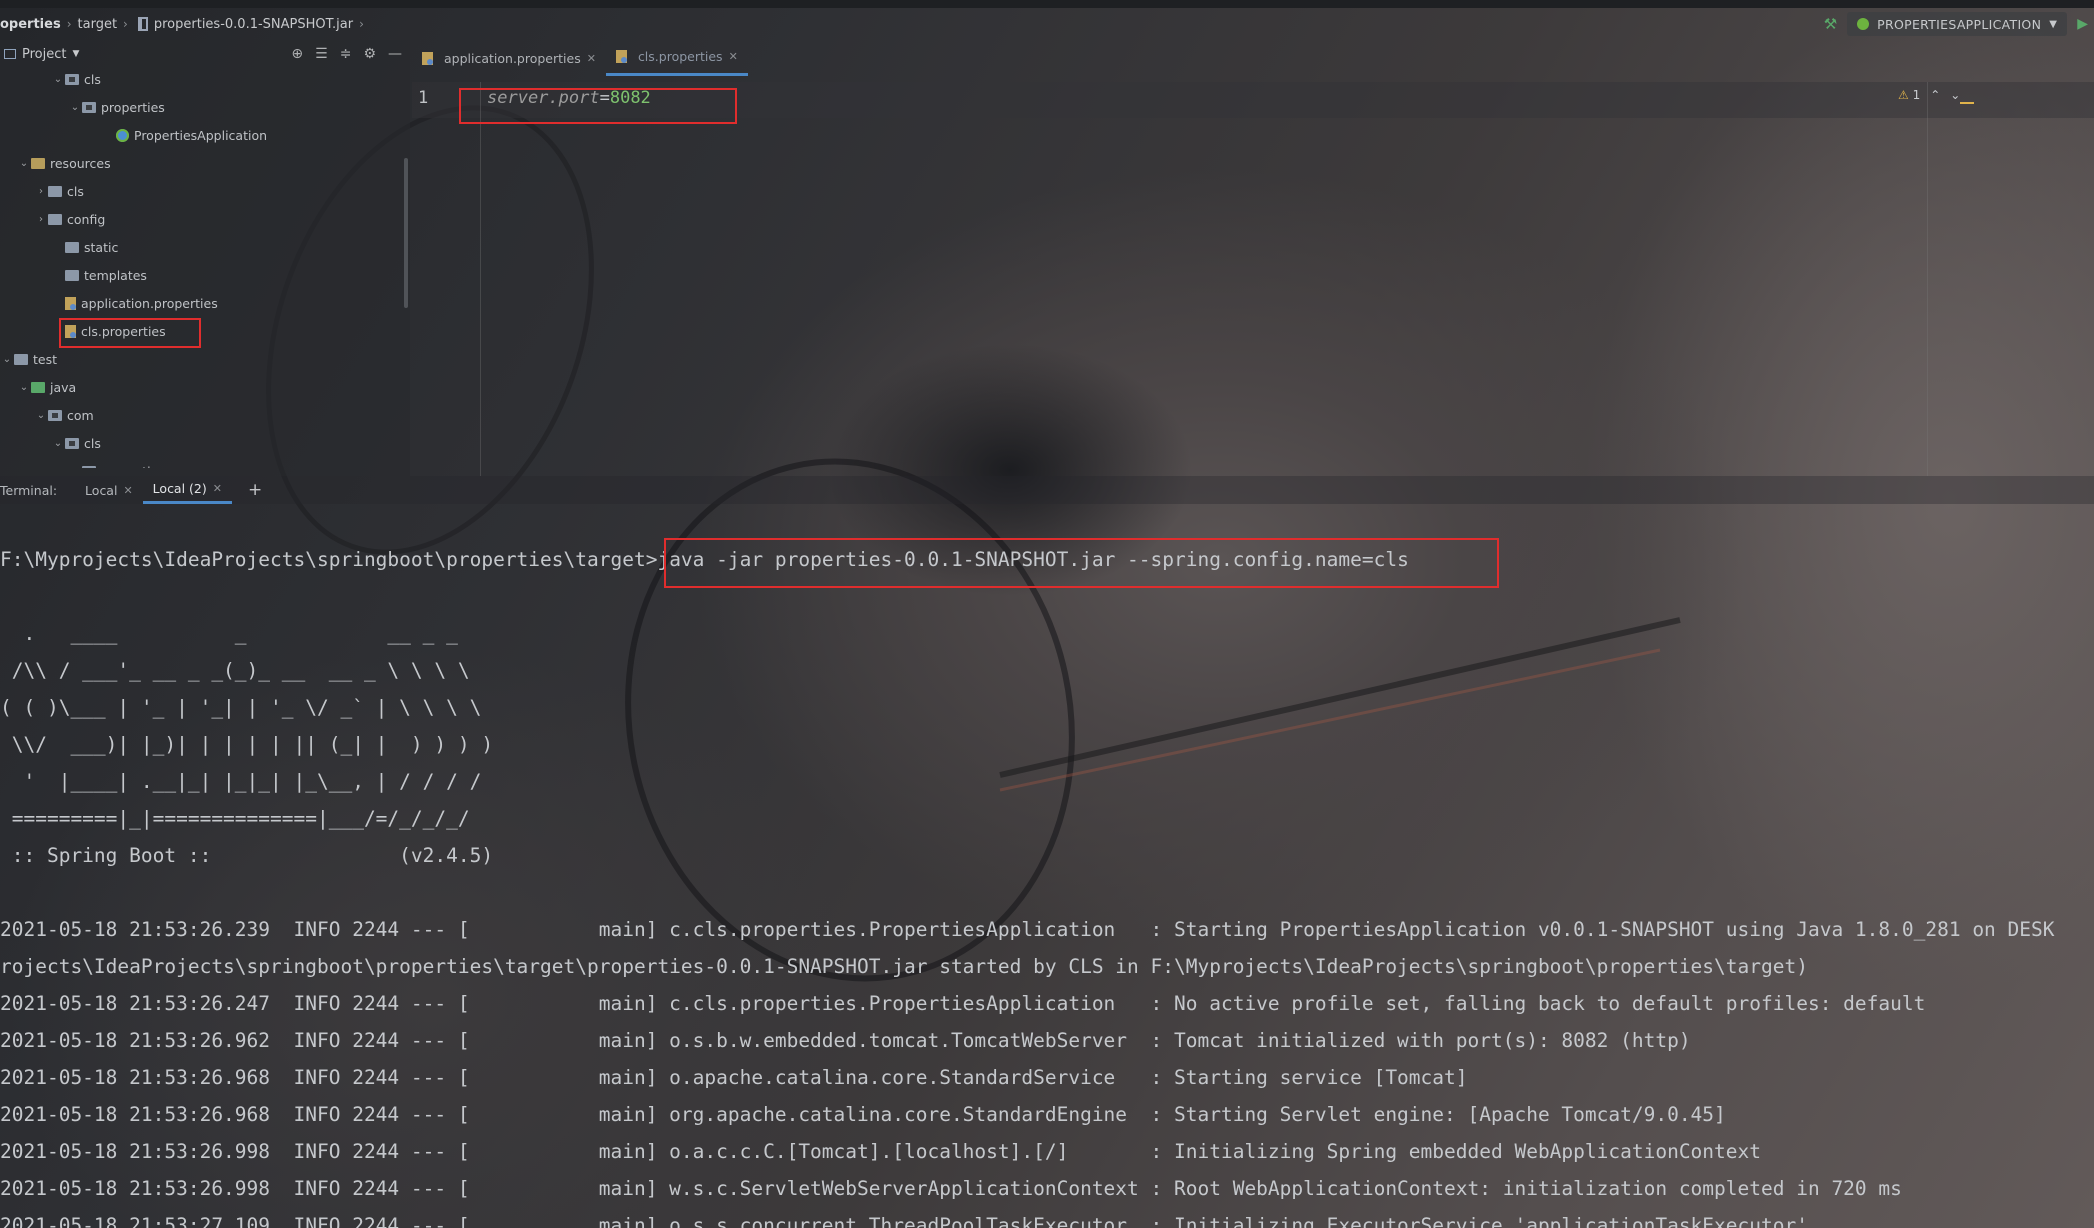 This screenshot has width=2094, height=1228. I want to click on project-icon, so click(10, 54).